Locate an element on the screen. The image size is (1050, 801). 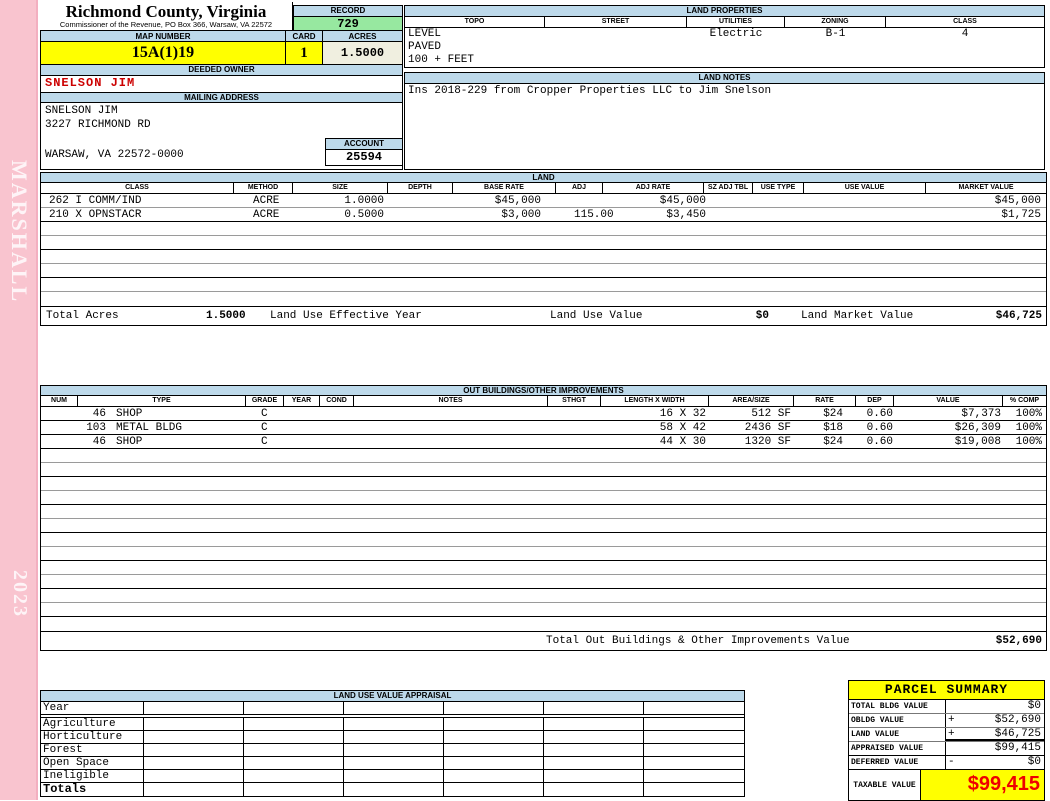
total-acres-label: Total Acres is located at coordinates (82, 316).